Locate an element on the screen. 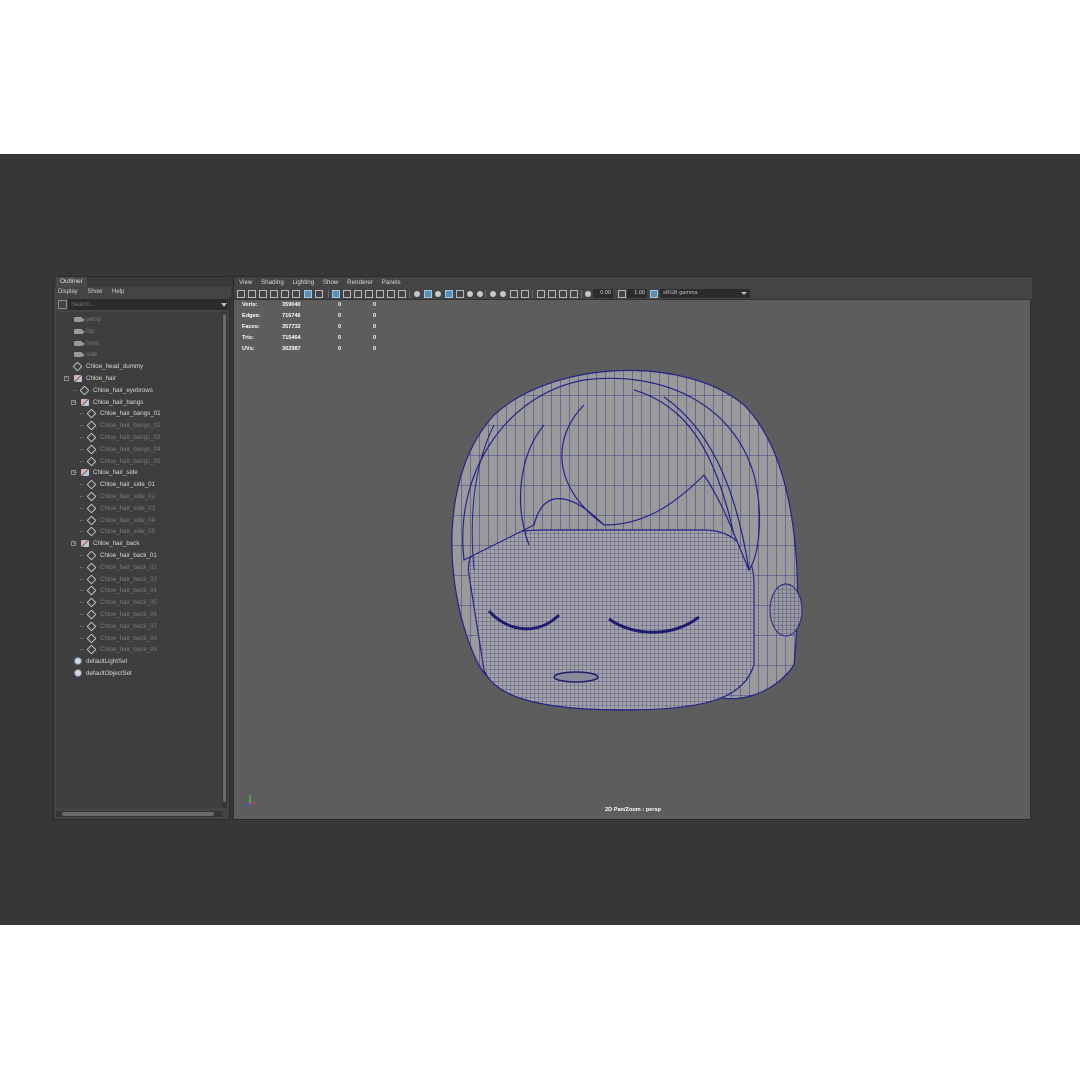 The image size is (1080, 1080). tree-item: Chloe_hair_side_02 is located at coordinates (139, 496).